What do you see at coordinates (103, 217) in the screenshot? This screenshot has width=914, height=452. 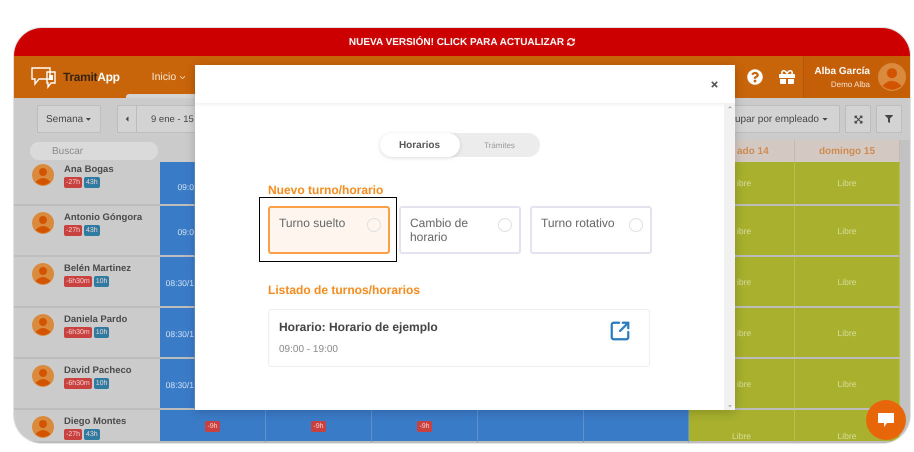 I see `employee-name: Antonio Góngora` at bounding box center [103, 217].